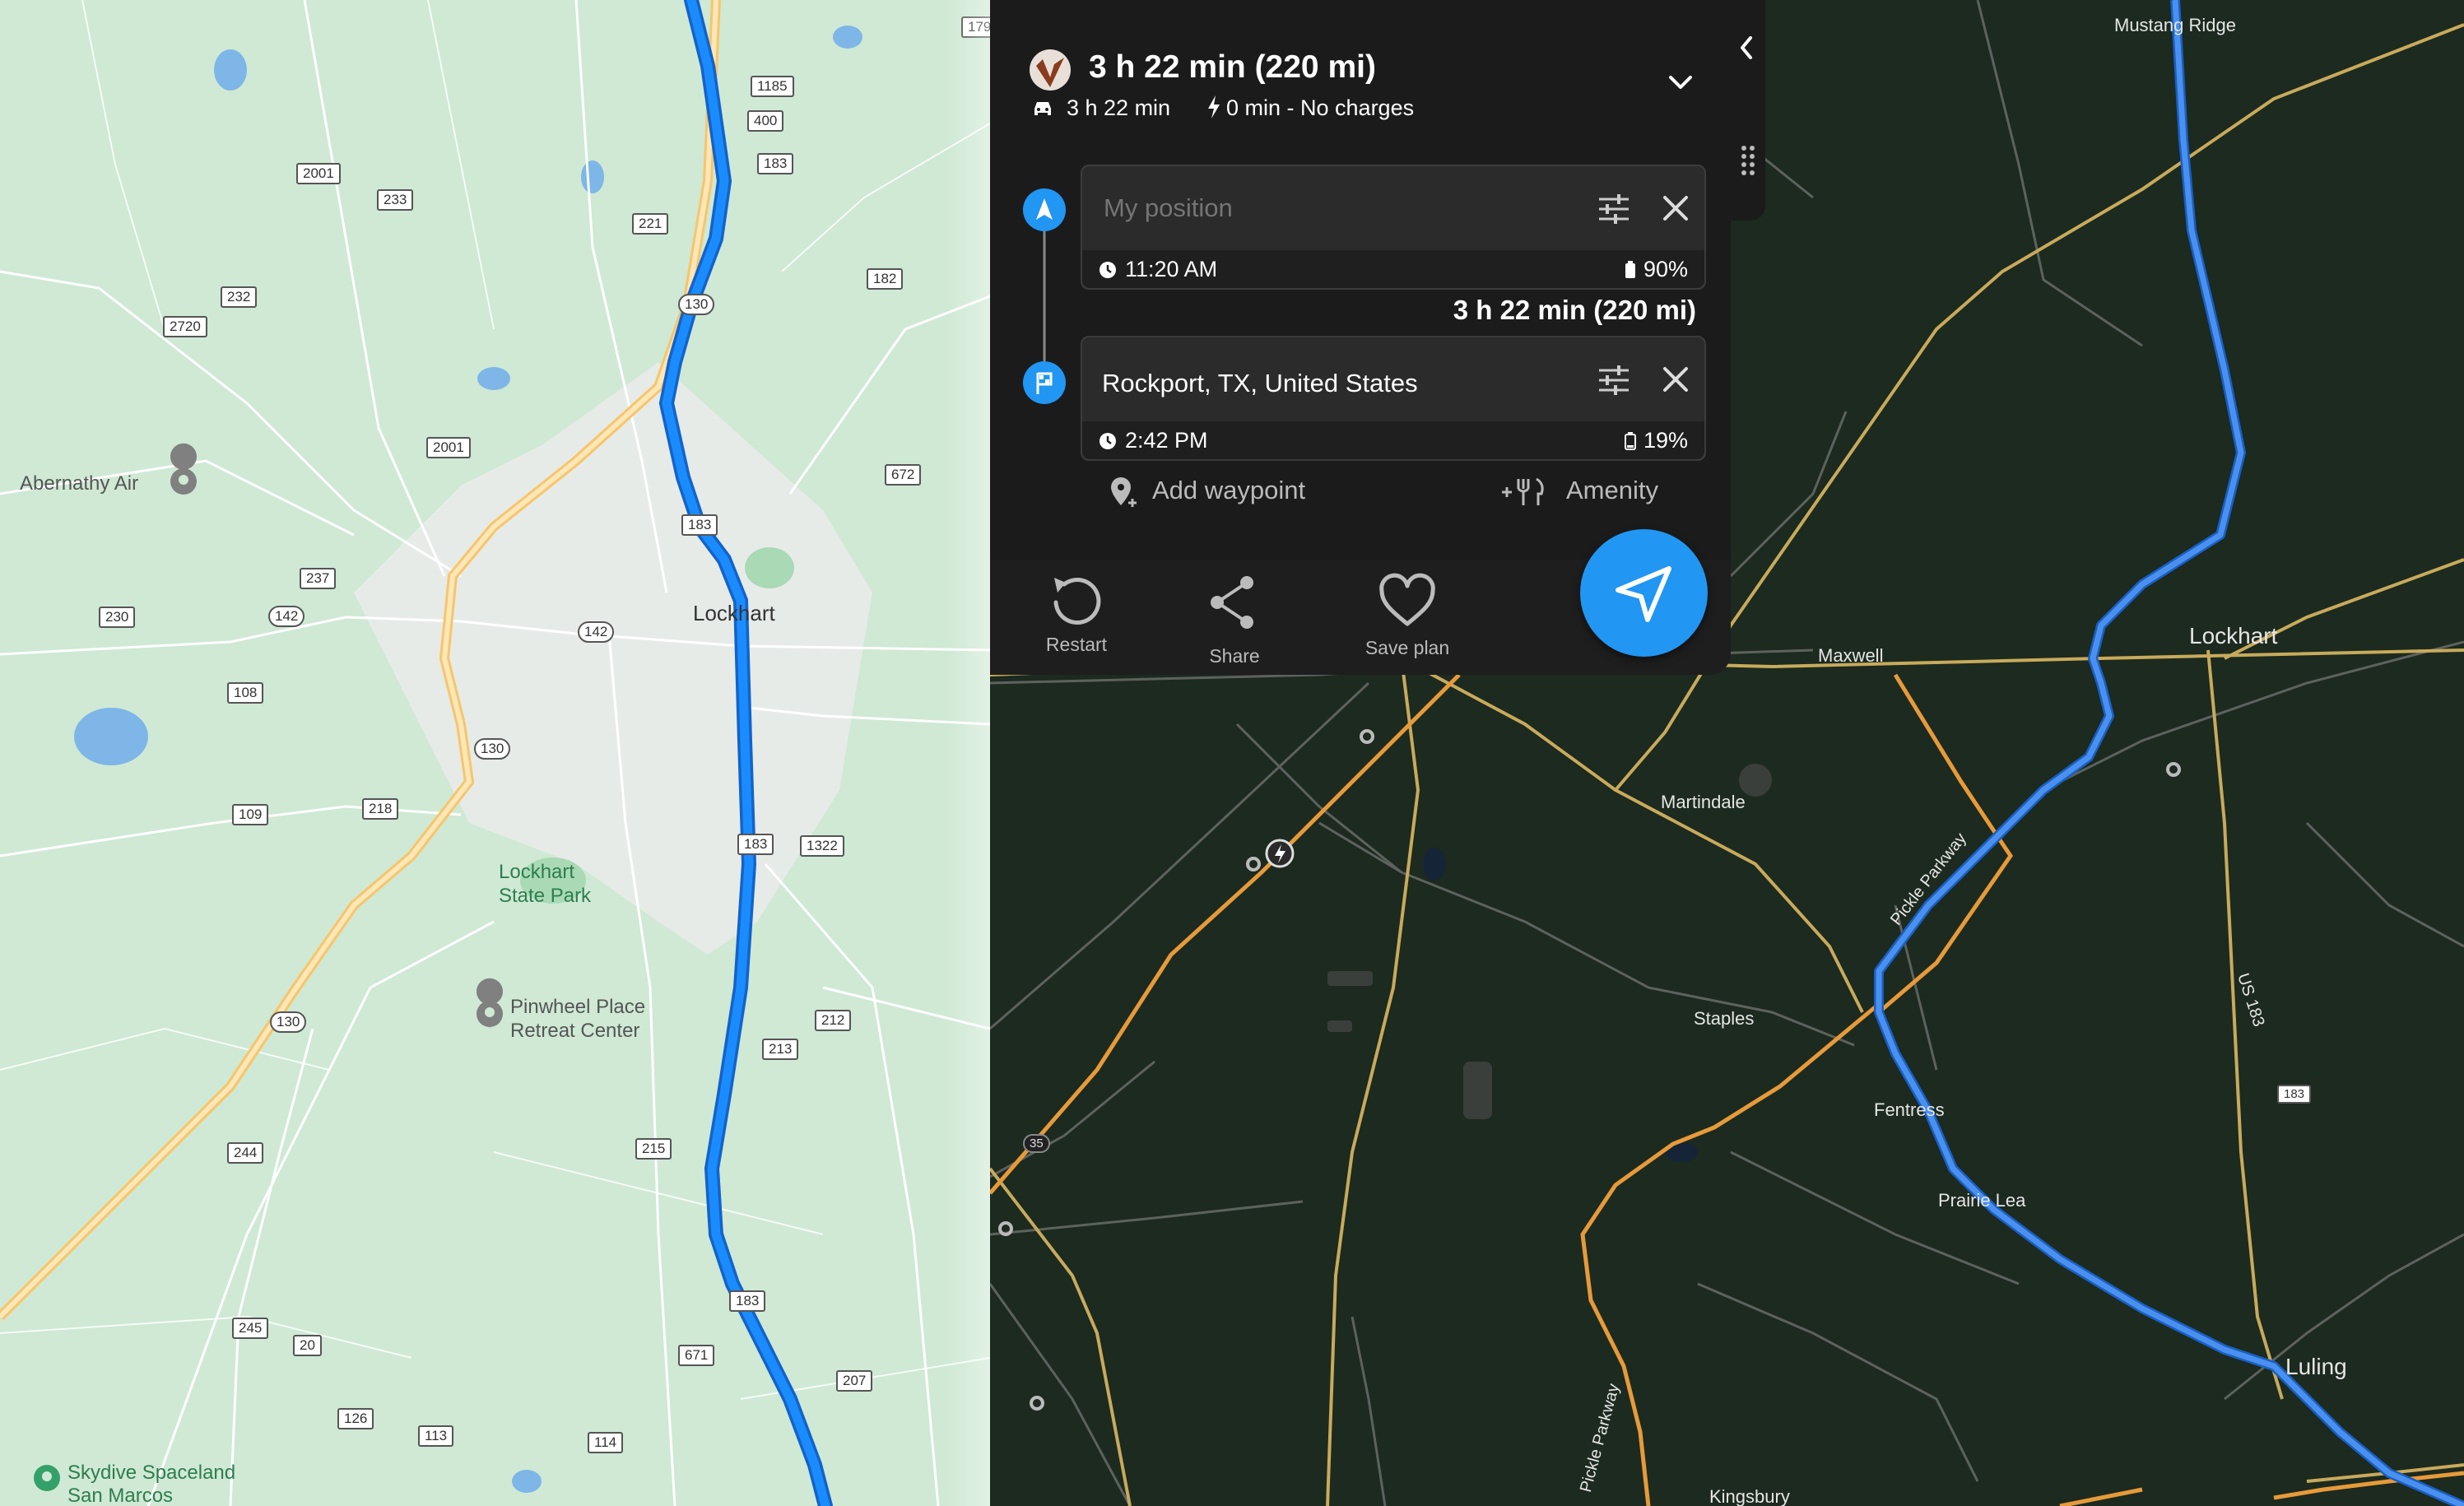 The width and height of the screenshot is (2464, 1506). Describe the element at coordinates (436, 1436) in the screenshot. I see `road-shield: 113` at that location.